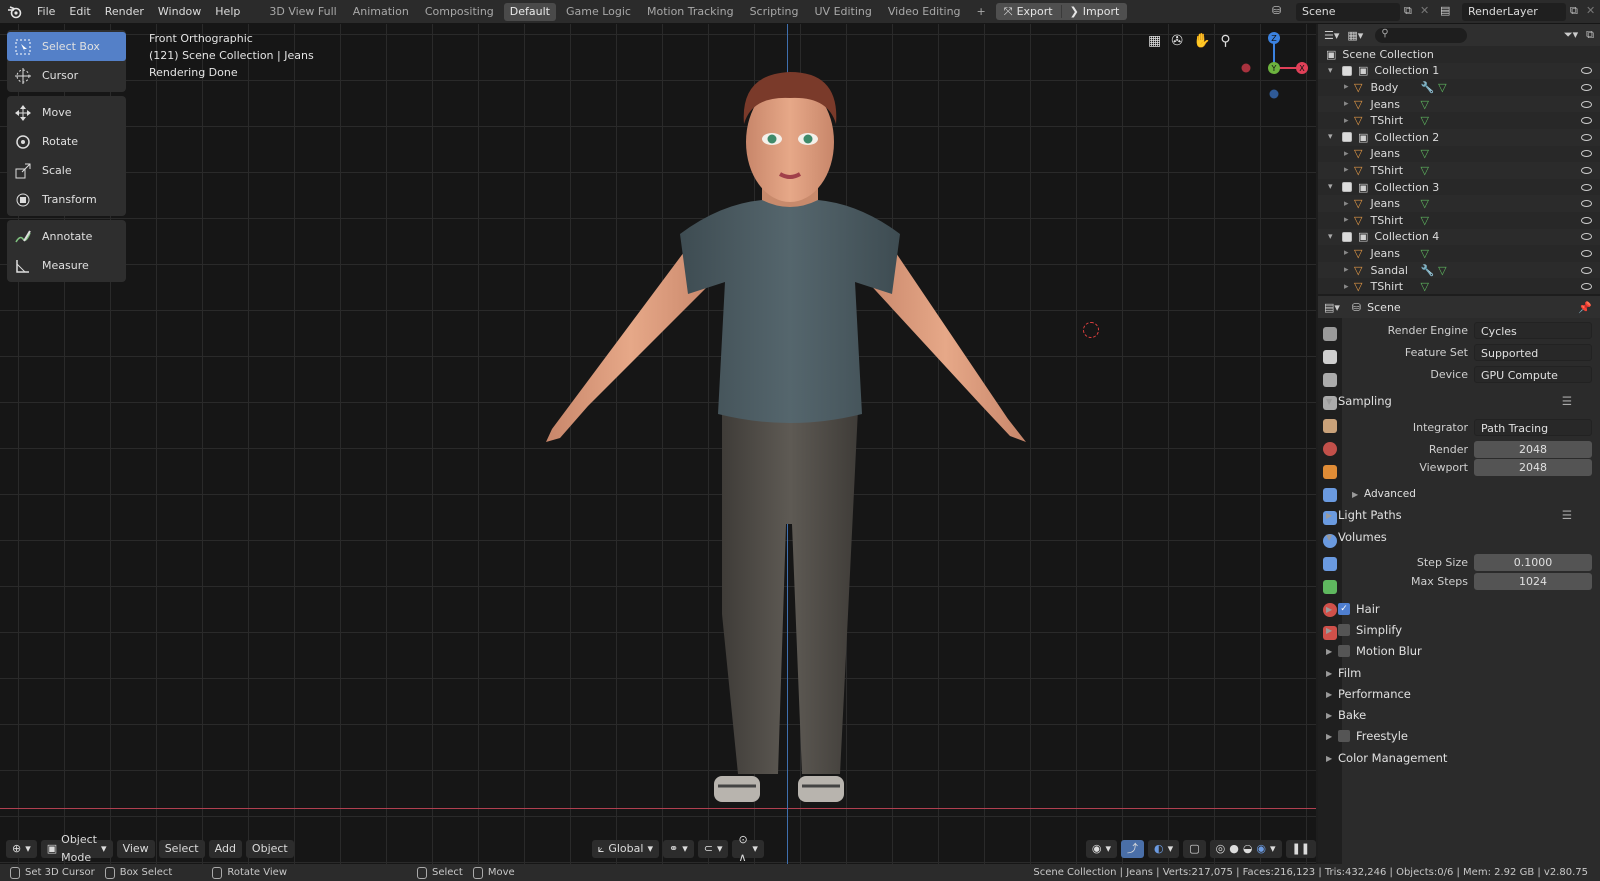 The width and height of the screenshot is (1600, 881). I want to click on object-tab-icon, so click(1330, 472).